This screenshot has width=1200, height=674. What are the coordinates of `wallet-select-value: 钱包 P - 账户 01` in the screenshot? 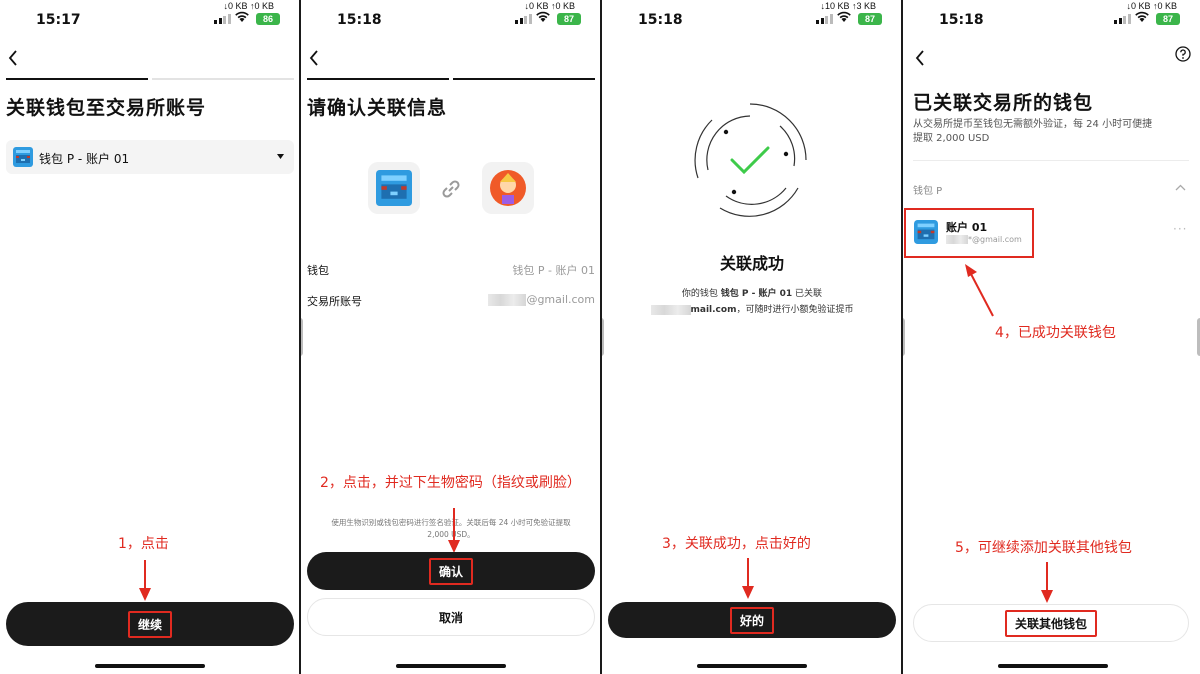 It's located at (84, 159).